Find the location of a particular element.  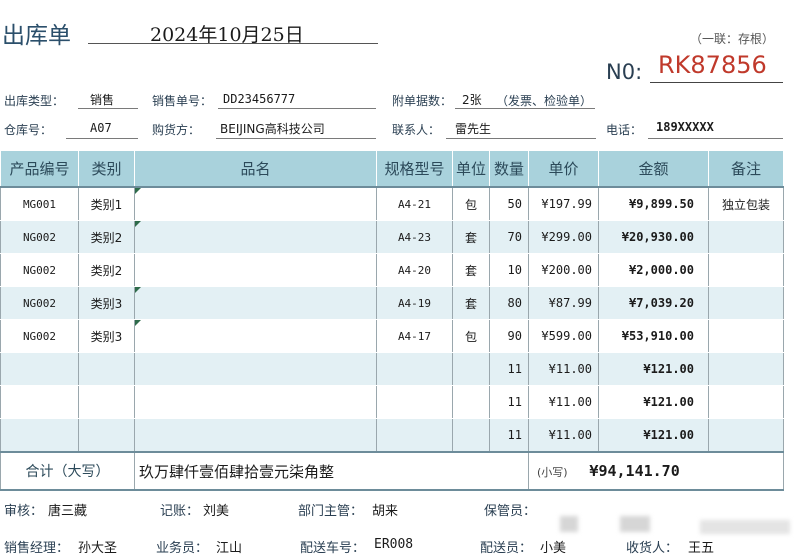

cell-price: ¥197.99 is located at coordinates (563, 204).